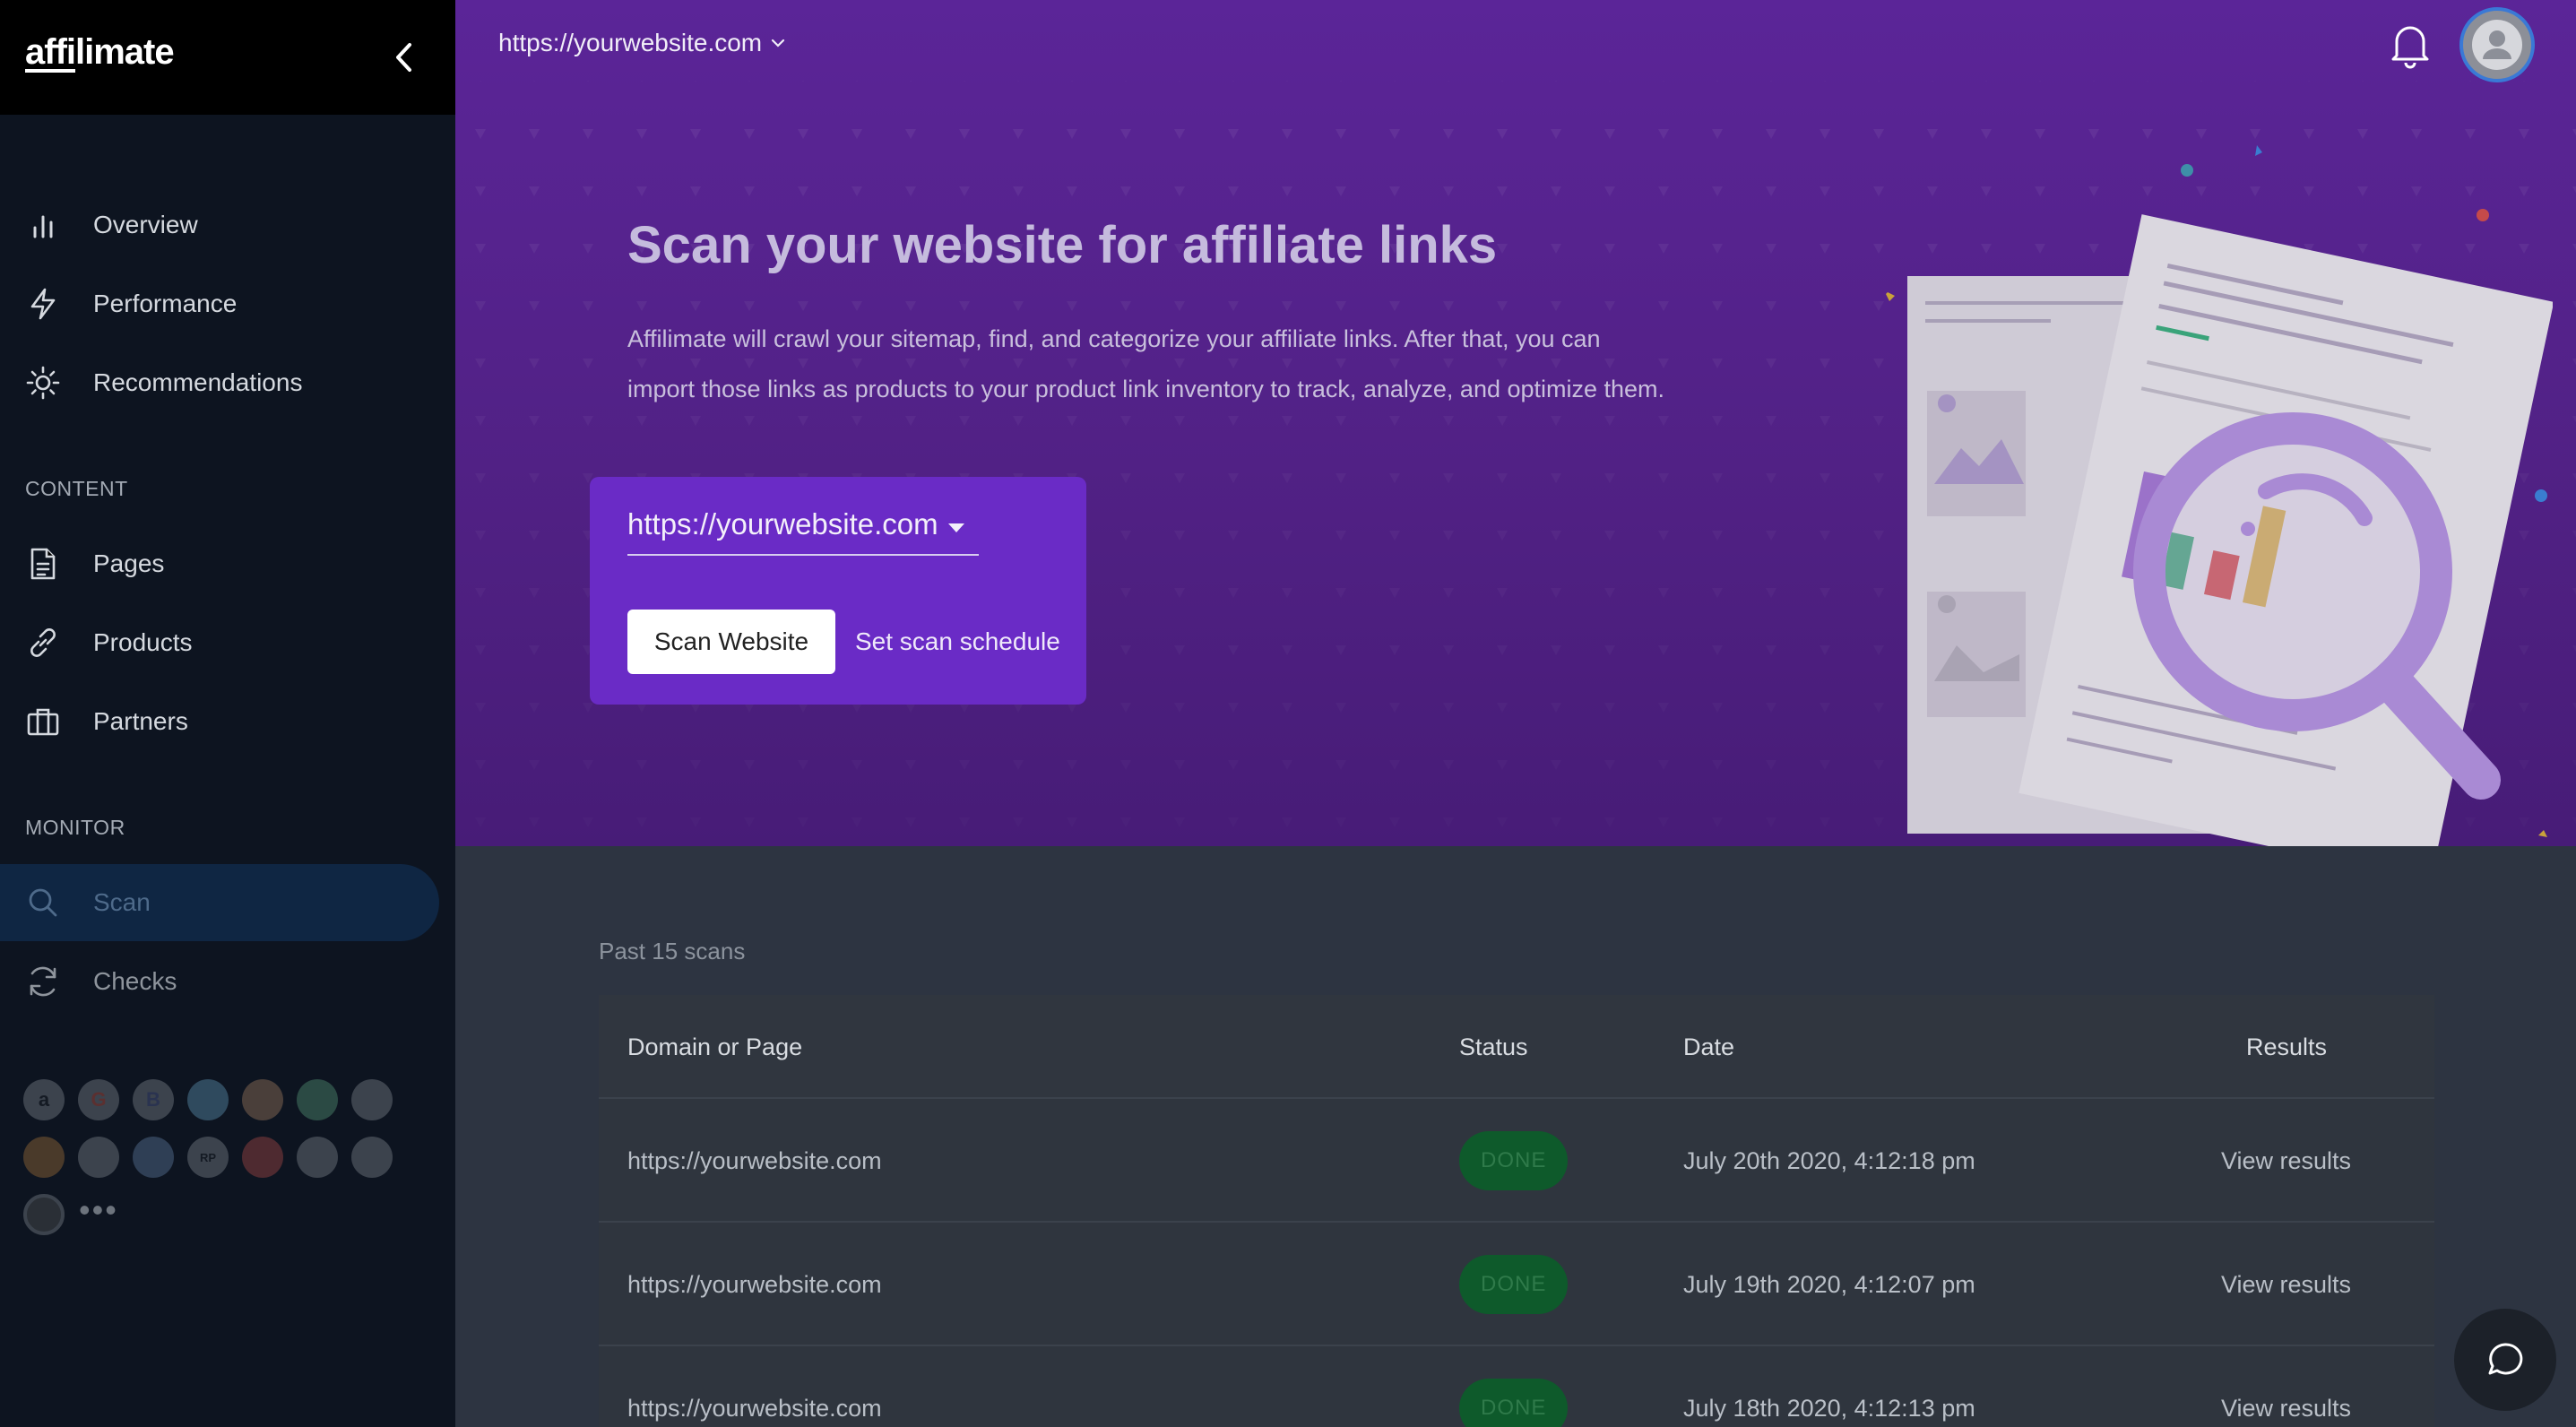  I want to click on pin-partner-icon, so click(262, 1099).